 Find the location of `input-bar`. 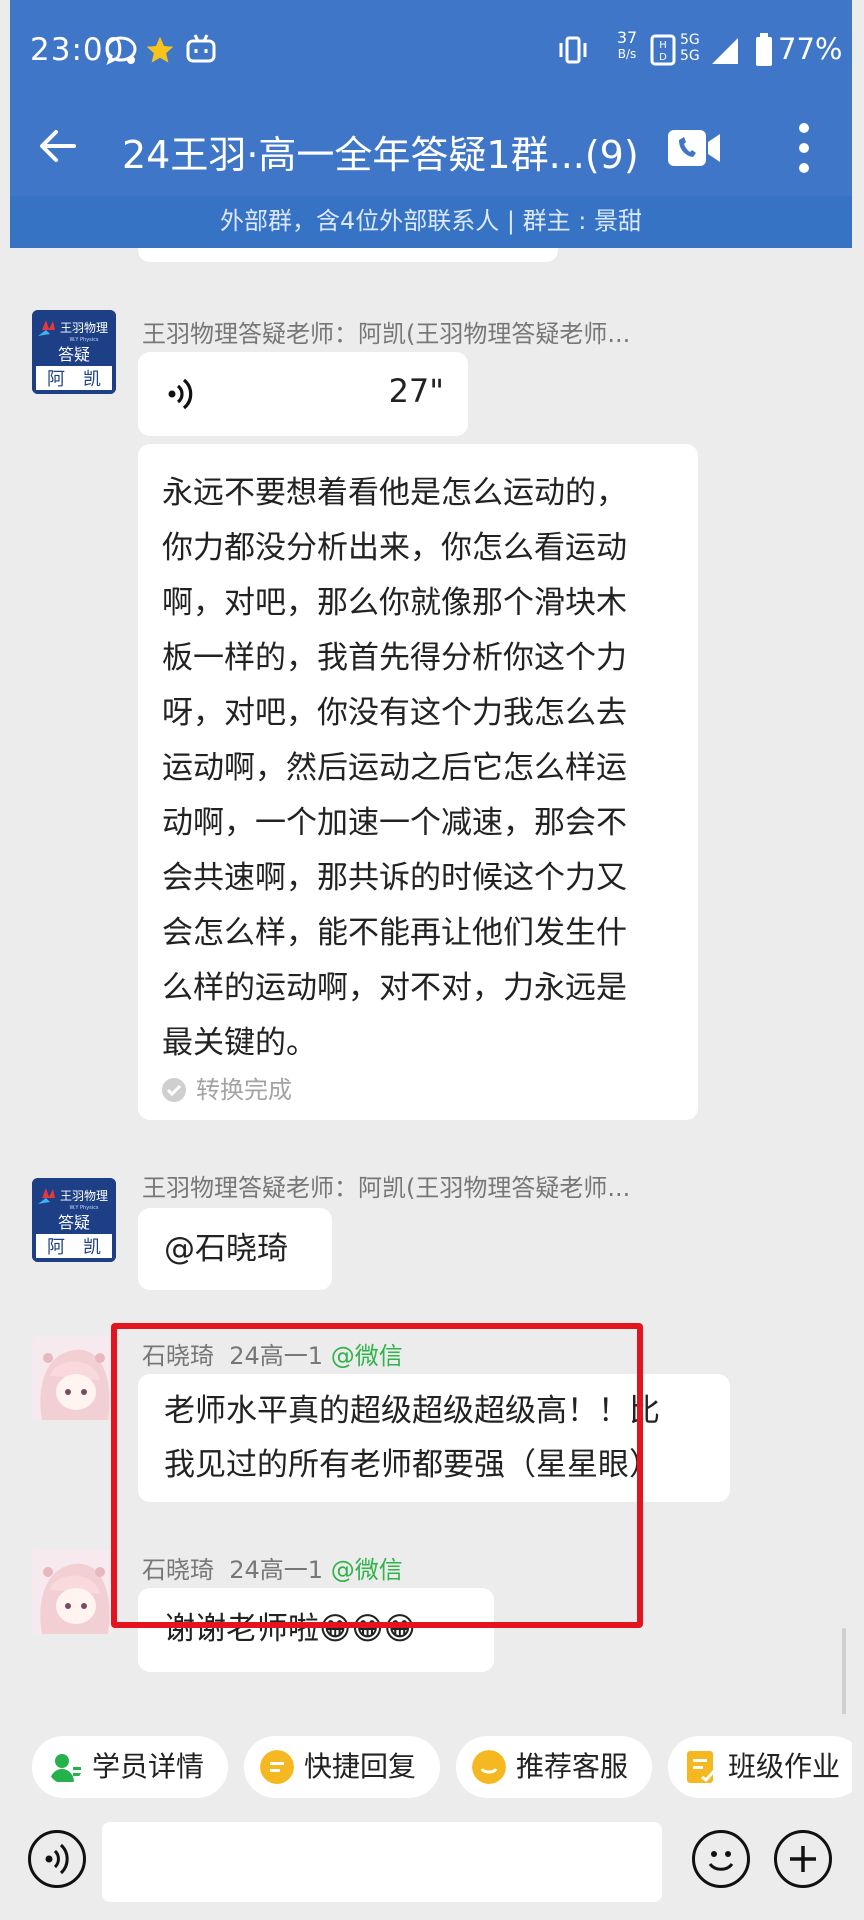

input-bar is located at coordinates (431, 1869).